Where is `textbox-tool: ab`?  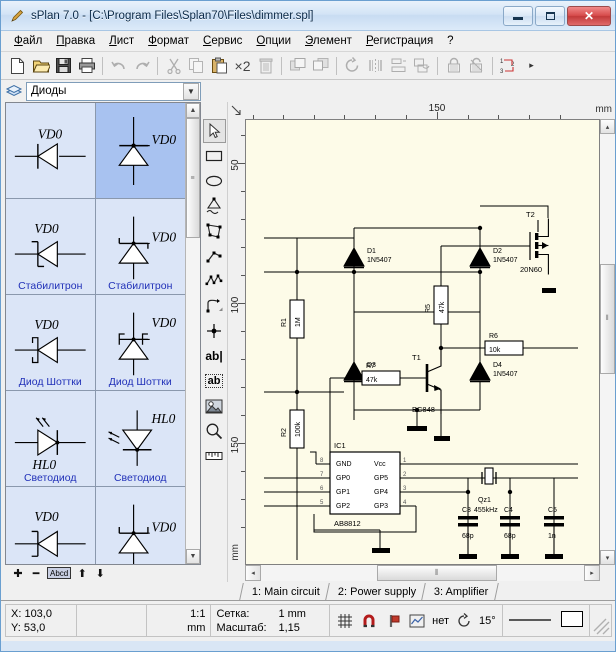
textbox-tool: ab is located at coordinates (214, 381).